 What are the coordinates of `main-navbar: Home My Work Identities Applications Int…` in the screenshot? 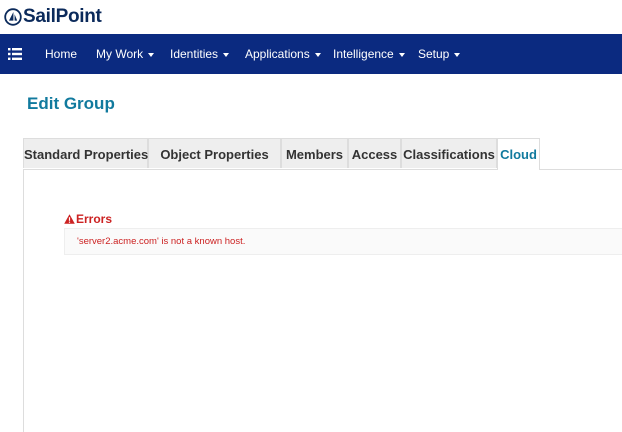 It's located at (311, 54).